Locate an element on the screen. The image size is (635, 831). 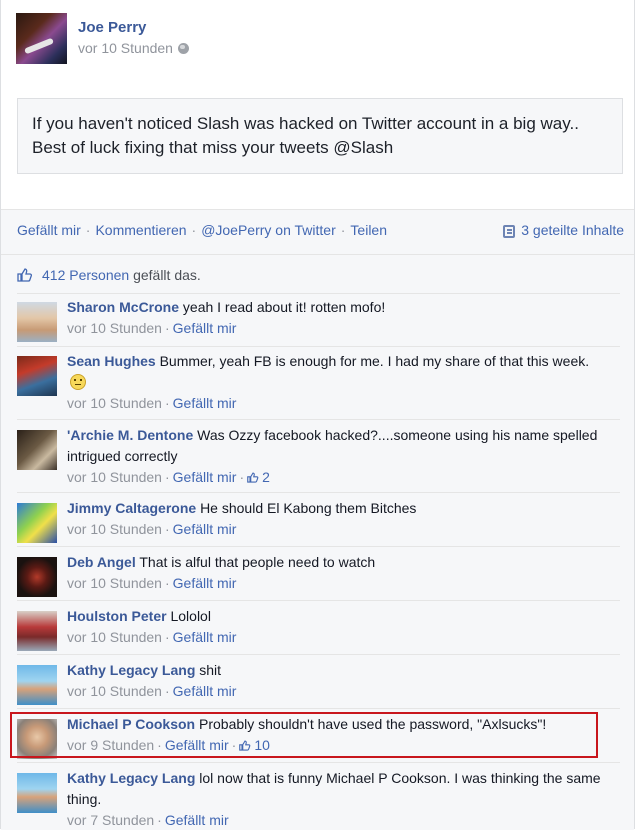
author-avatar is located at coordinates (41, 38).